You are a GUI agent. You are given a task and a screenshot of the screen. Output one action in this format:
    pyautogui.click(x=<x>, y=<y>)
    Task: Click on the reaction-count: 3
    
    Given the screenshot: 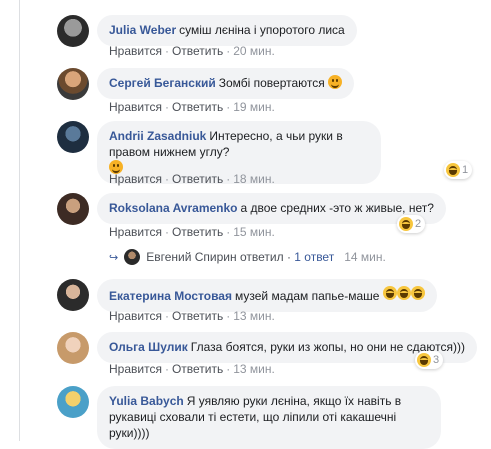 What is the action you would take?
    pyautogui.click(x=436, y=360)
    